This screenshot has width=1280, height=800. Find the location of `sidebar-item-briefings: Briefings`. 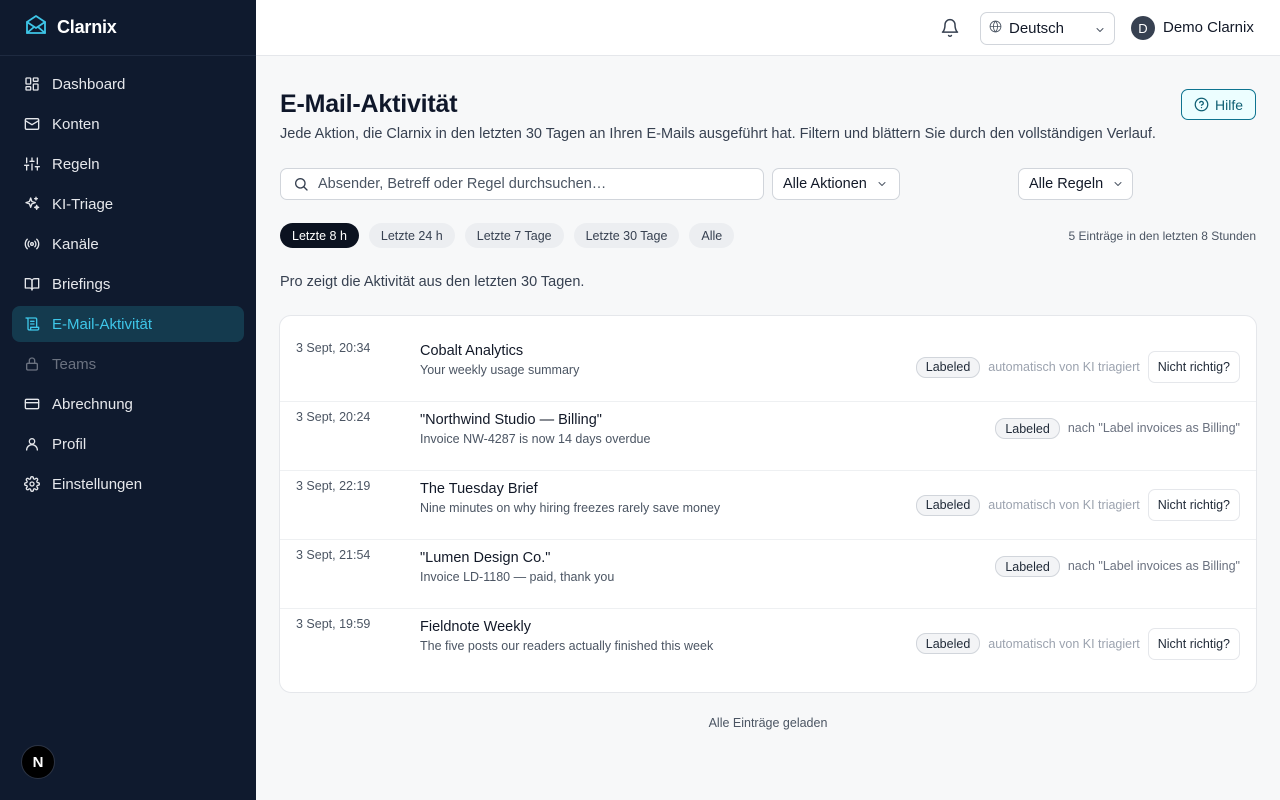

sidebar-item-briefings: Briefings is located at coordinates (128, 284).